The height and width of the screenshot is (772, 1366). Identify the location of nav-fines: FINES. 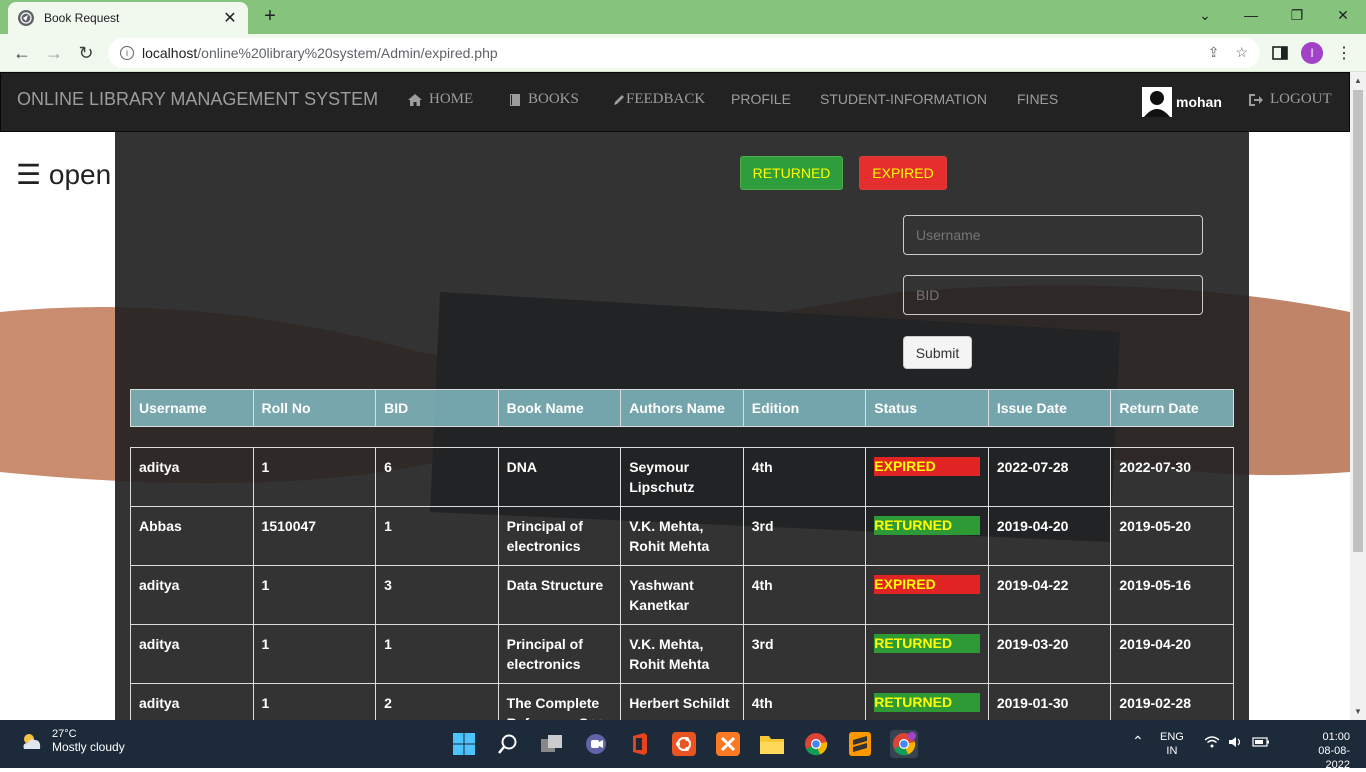
(1037, 99).